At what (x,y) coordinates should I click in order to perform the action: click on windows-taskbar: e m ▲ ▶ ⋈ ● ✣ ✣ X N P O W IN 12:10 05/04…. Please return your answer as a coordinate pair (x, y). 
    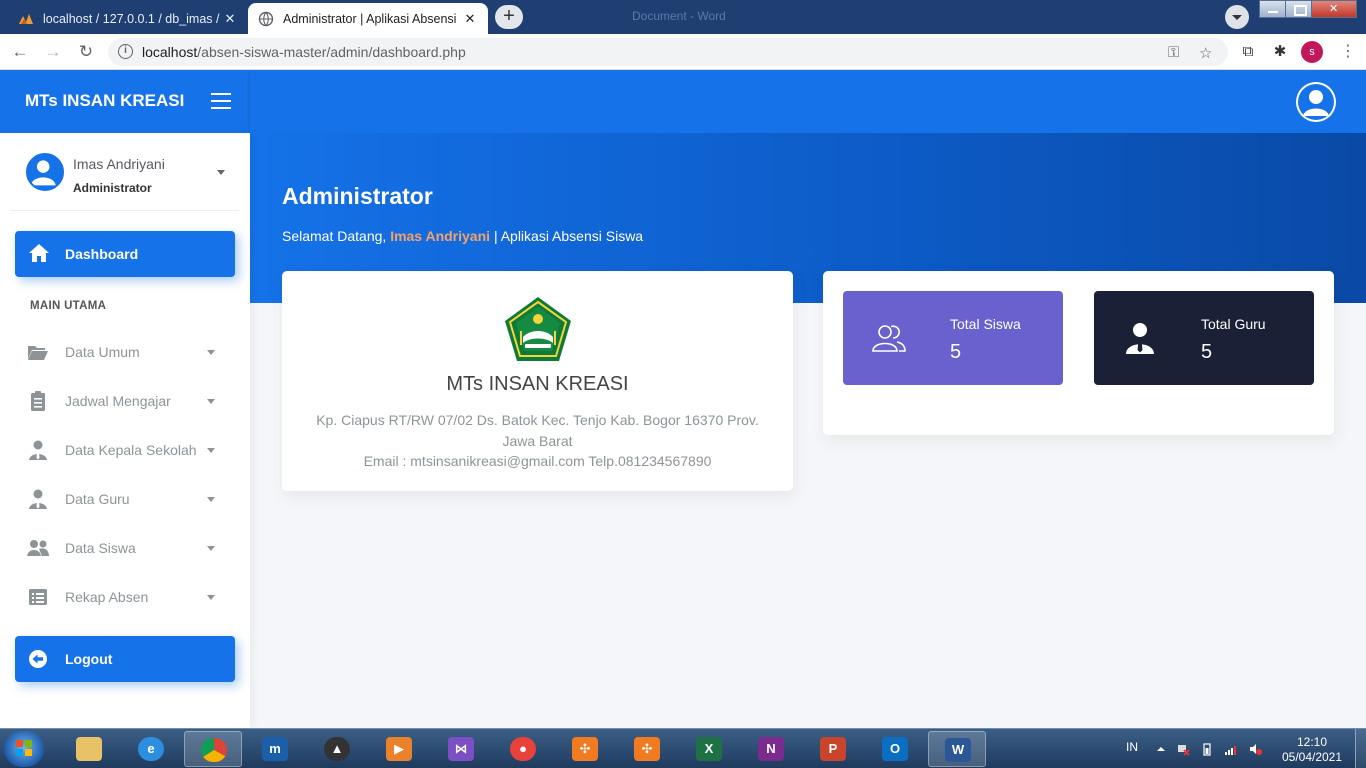
    Looking at the image, I should click on (683, 748).